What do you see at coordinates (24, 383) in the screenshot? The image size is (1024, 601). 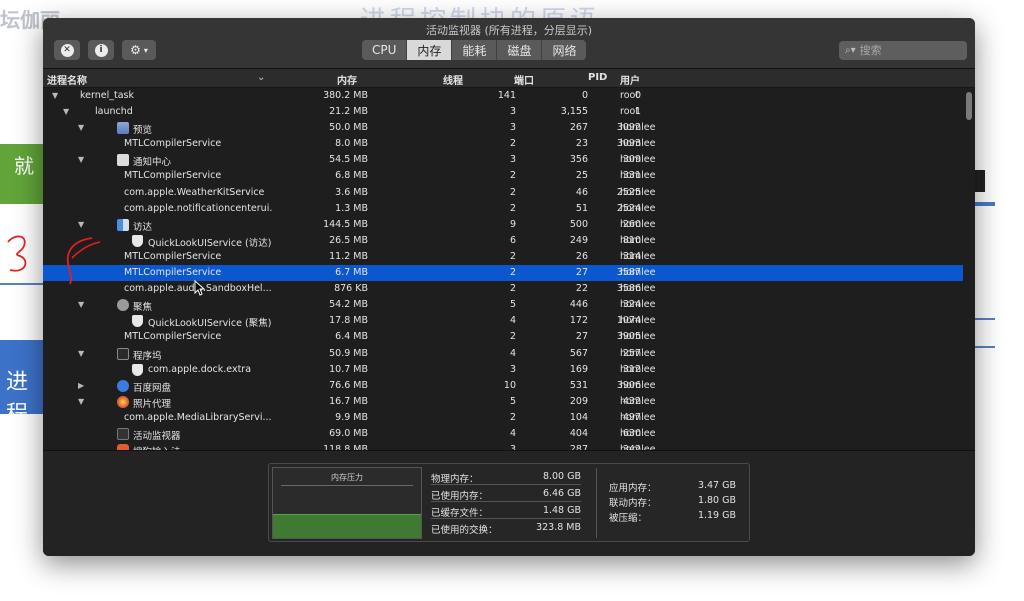 I see `slide-blue-label: 进程` at bounding box center [24, 383].